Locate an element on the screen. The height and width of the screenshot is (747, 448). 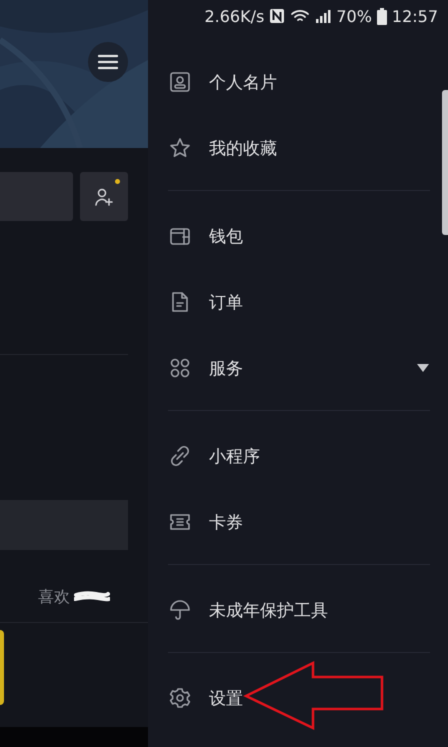
drawer-item: 设置 is located at coordinates (294, 698).